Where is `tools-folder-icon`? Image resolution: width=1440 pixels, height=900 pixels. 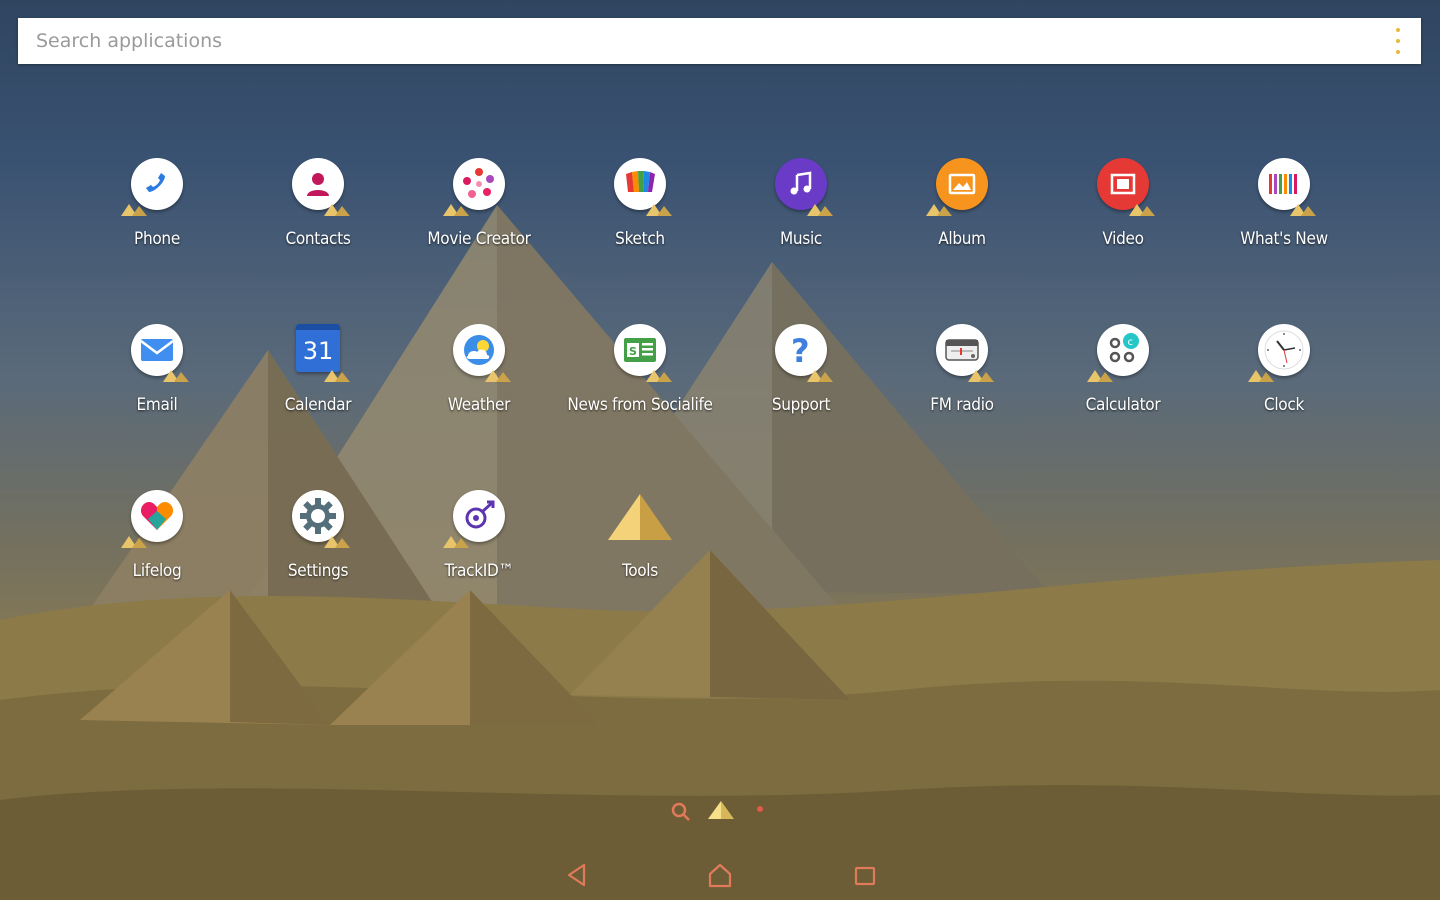
tools-folder-icon is located at coordinates (640, 517).